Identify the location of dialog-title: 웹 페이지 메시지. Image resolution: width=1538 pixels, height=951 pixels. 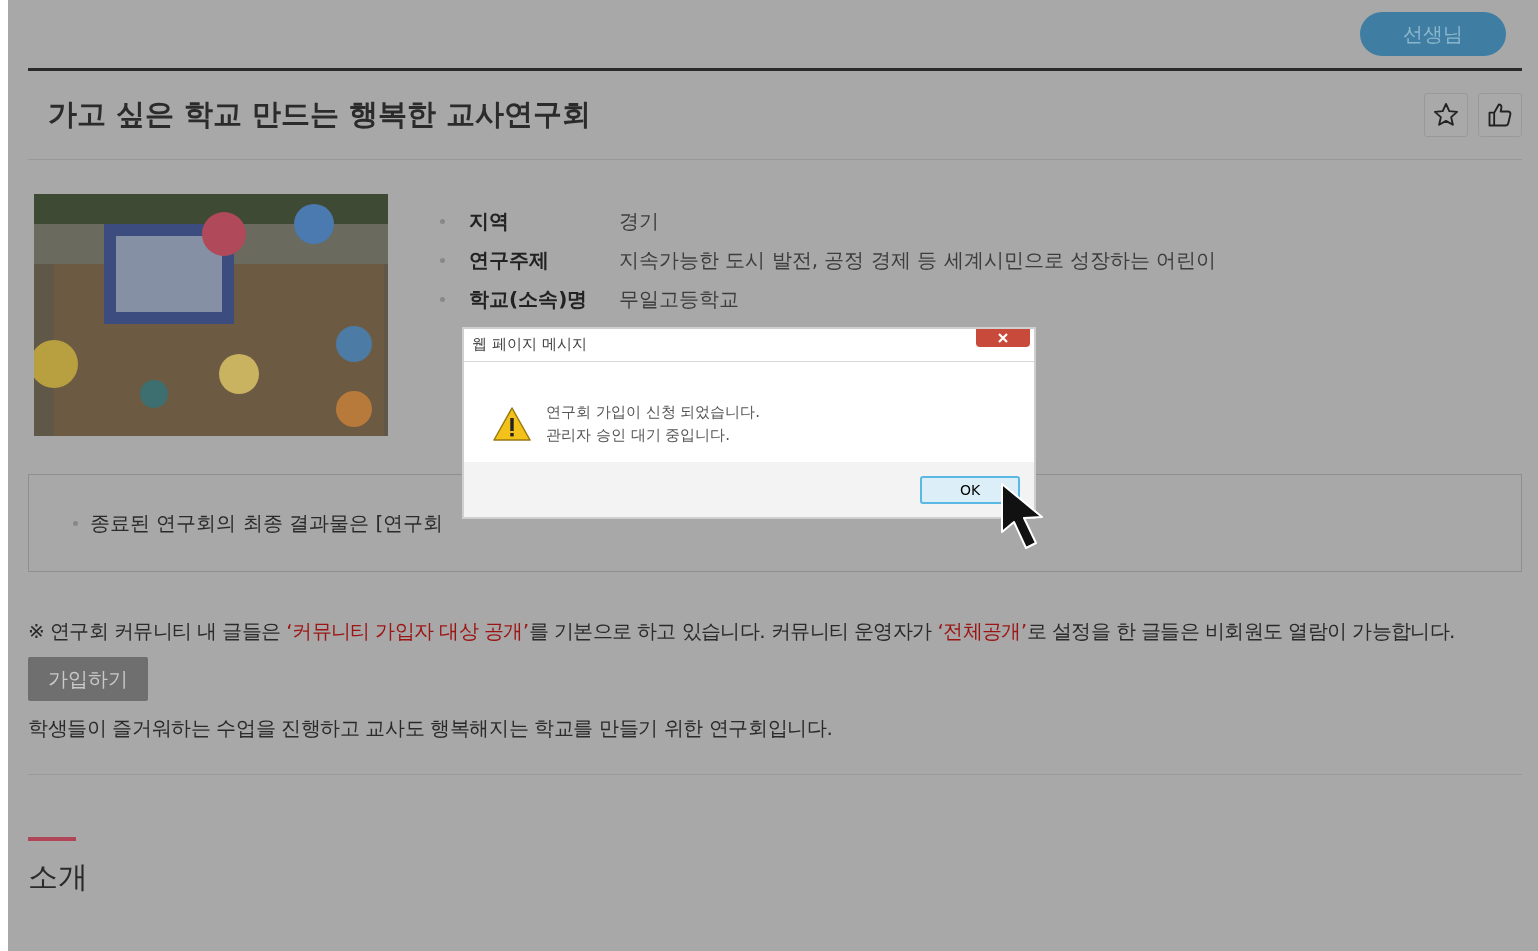
(529, 344).